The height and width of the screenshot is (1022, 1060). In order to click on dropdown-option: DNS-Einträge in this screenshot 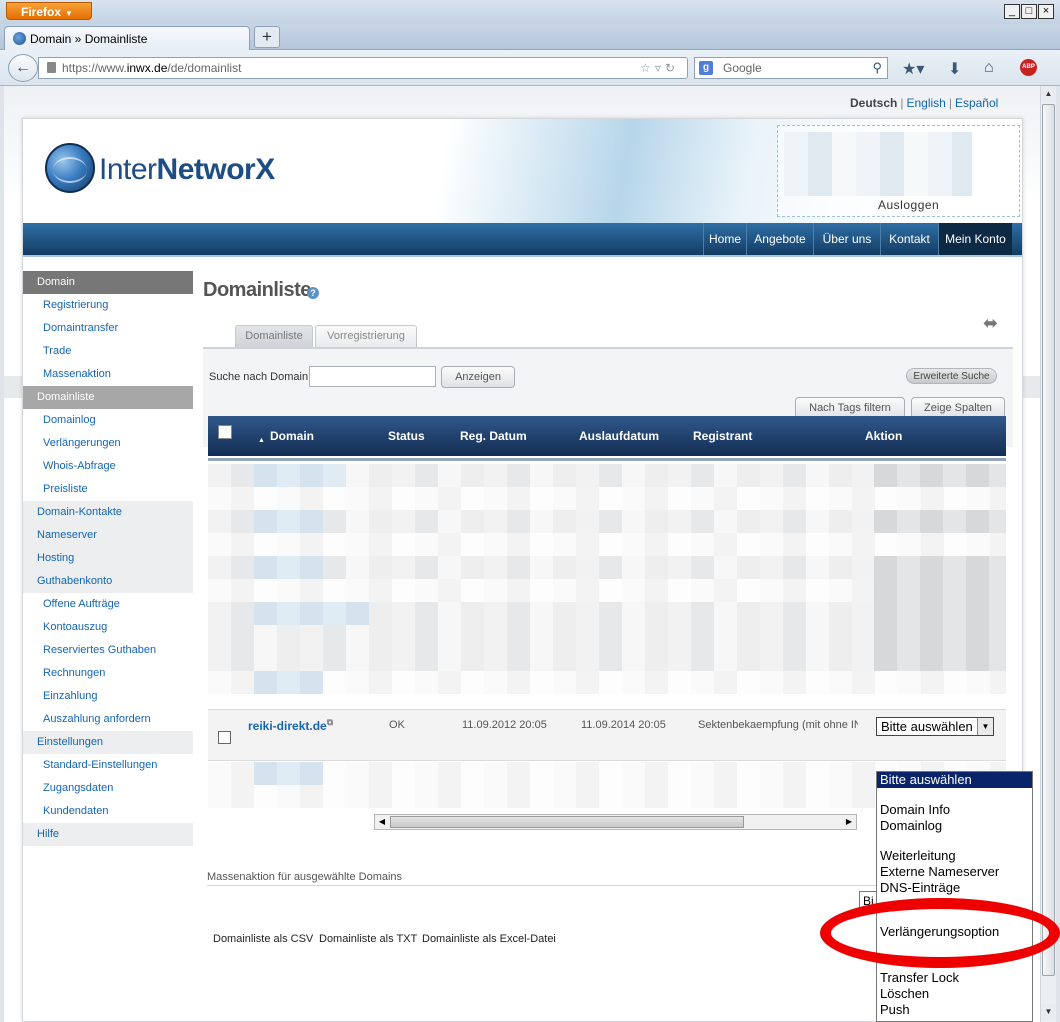, I will do `click(954, 888)`.